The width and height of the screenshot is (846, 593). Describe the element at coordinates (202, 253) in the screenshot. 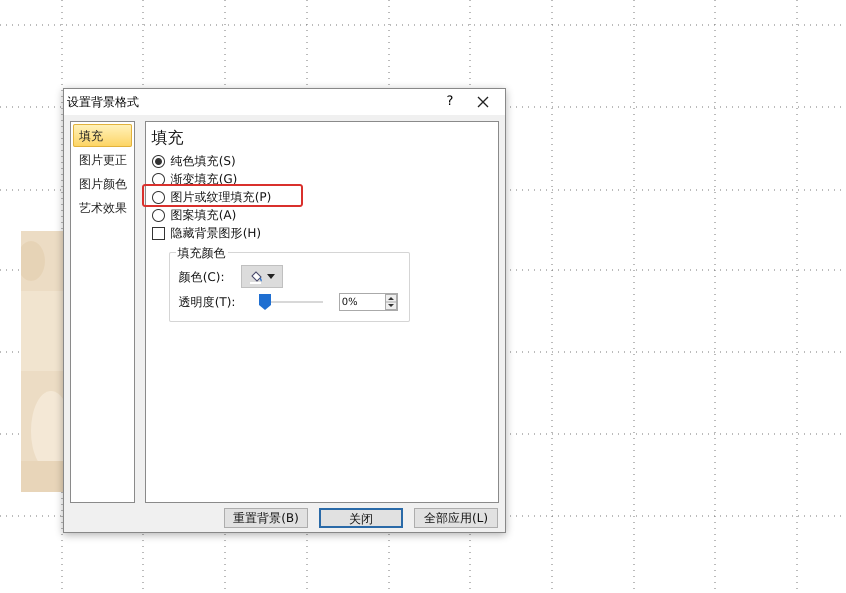

I see `group-title: 填充颜色` at that location.